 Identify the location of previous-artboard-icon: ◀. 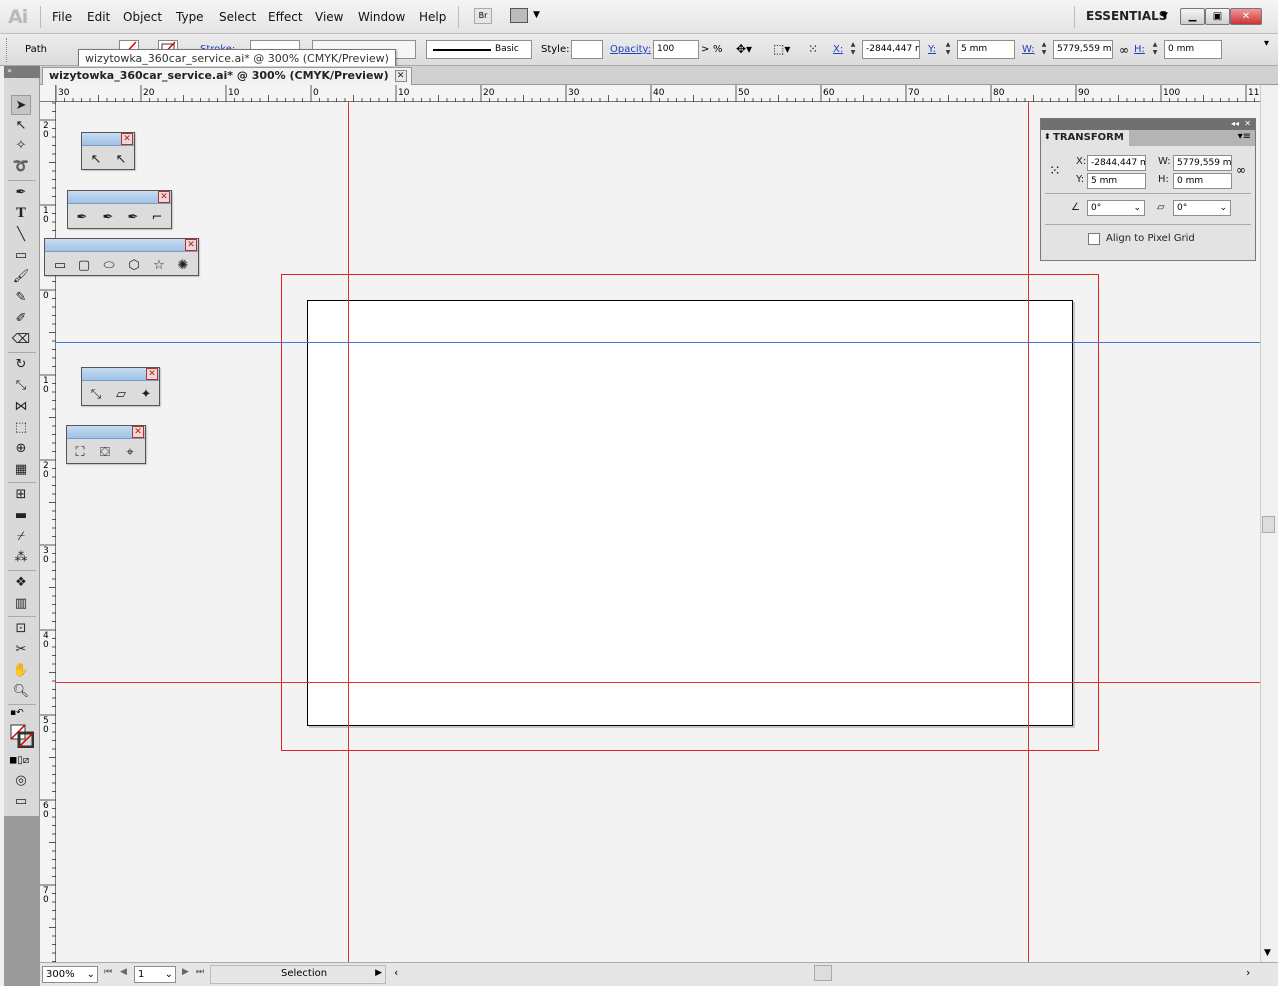
(123, 972).